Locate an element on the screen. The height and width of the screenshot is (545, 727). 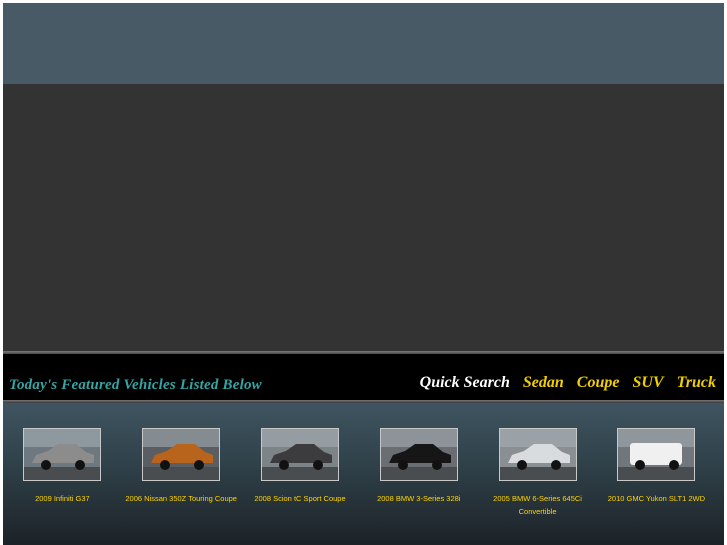
vehicle-tile: 2006 Nissan 350Z Touring Coupe is located at coordinates (181, 473).